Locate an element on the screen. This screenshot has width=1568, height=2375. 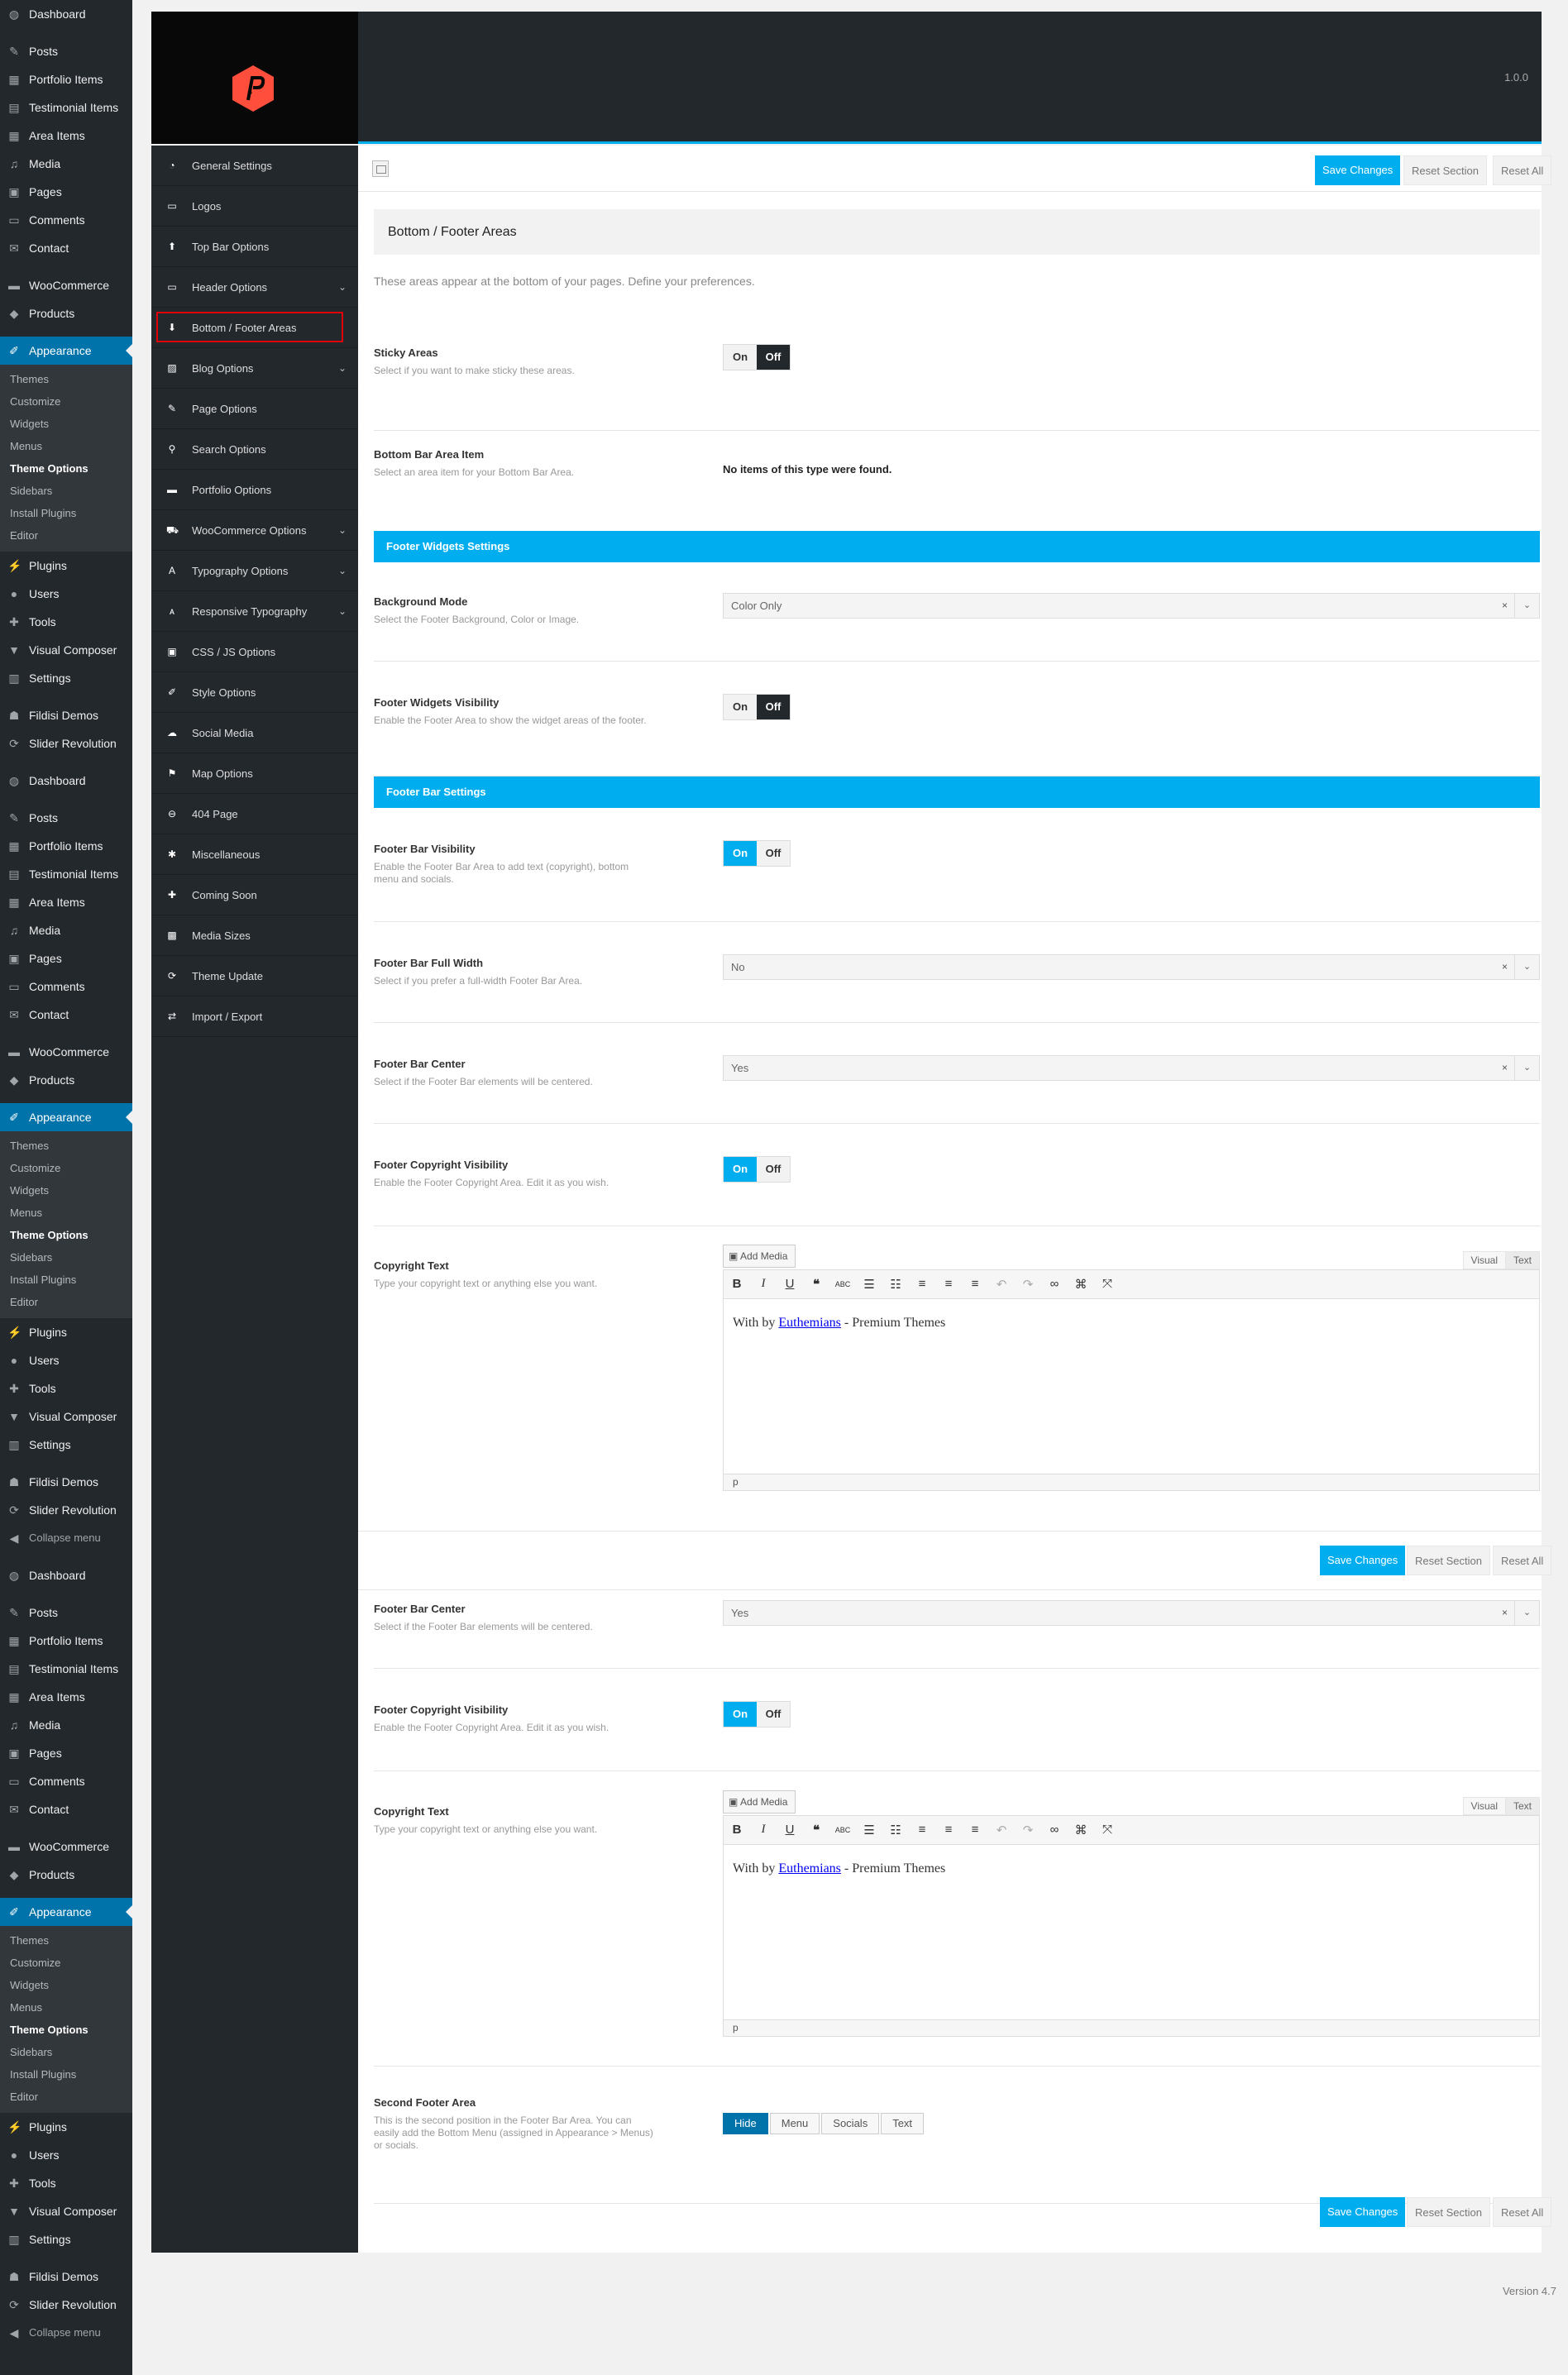
underline-icon: U is located at coordinates (790, 1830).